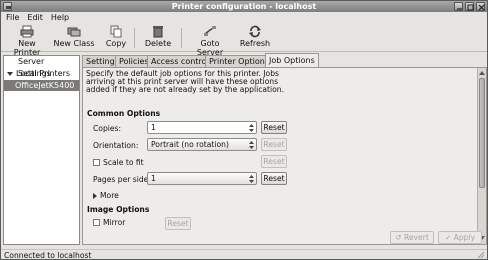 The height and width of the screenshot is (260, 488). Describe the element at coordinates (116, 43) in the screenshot. I see `copy-label: Copy` at that location.